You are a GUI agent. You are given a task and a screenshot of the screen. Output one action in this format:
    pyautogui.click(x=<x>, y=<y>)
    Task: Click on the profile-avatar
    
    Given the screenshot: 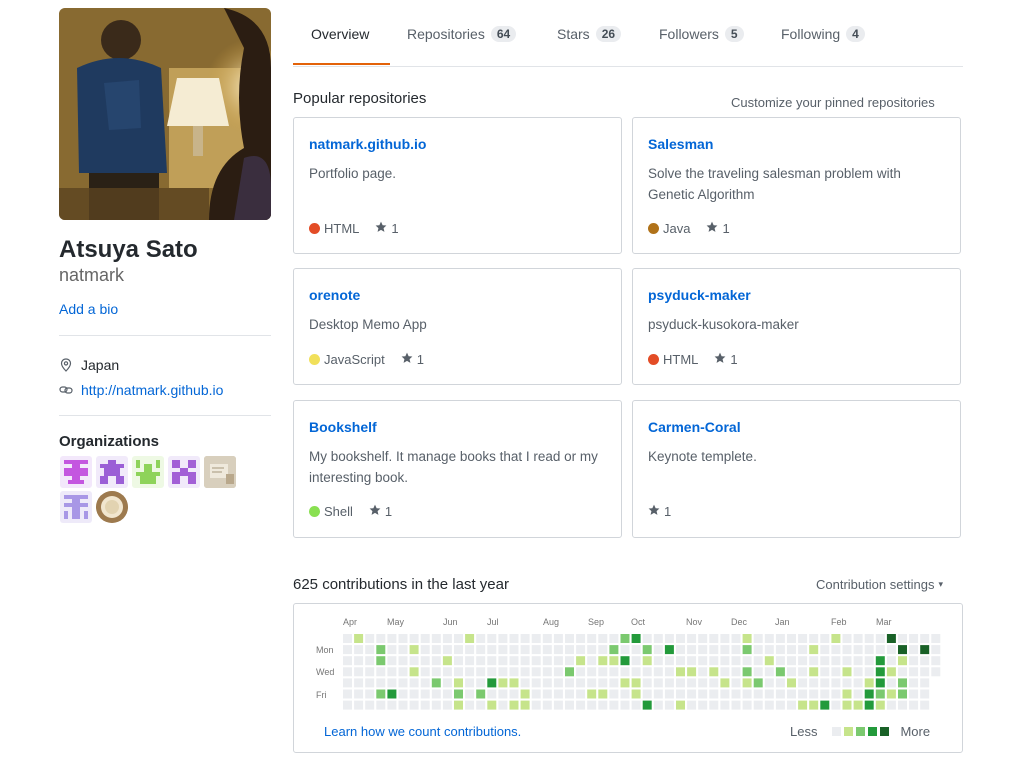 What is the action you would take?
    pyautogui.click(x=165, y=114)
    